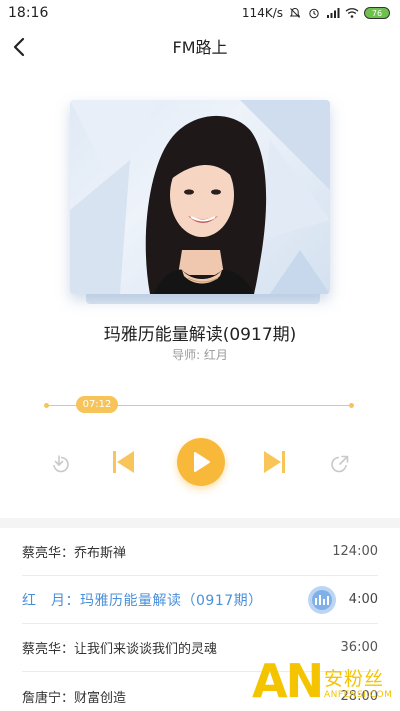 Image resolution: width=400 pixels, height=711 pixels. I want to click on alarm-icon, so click(314, 13).